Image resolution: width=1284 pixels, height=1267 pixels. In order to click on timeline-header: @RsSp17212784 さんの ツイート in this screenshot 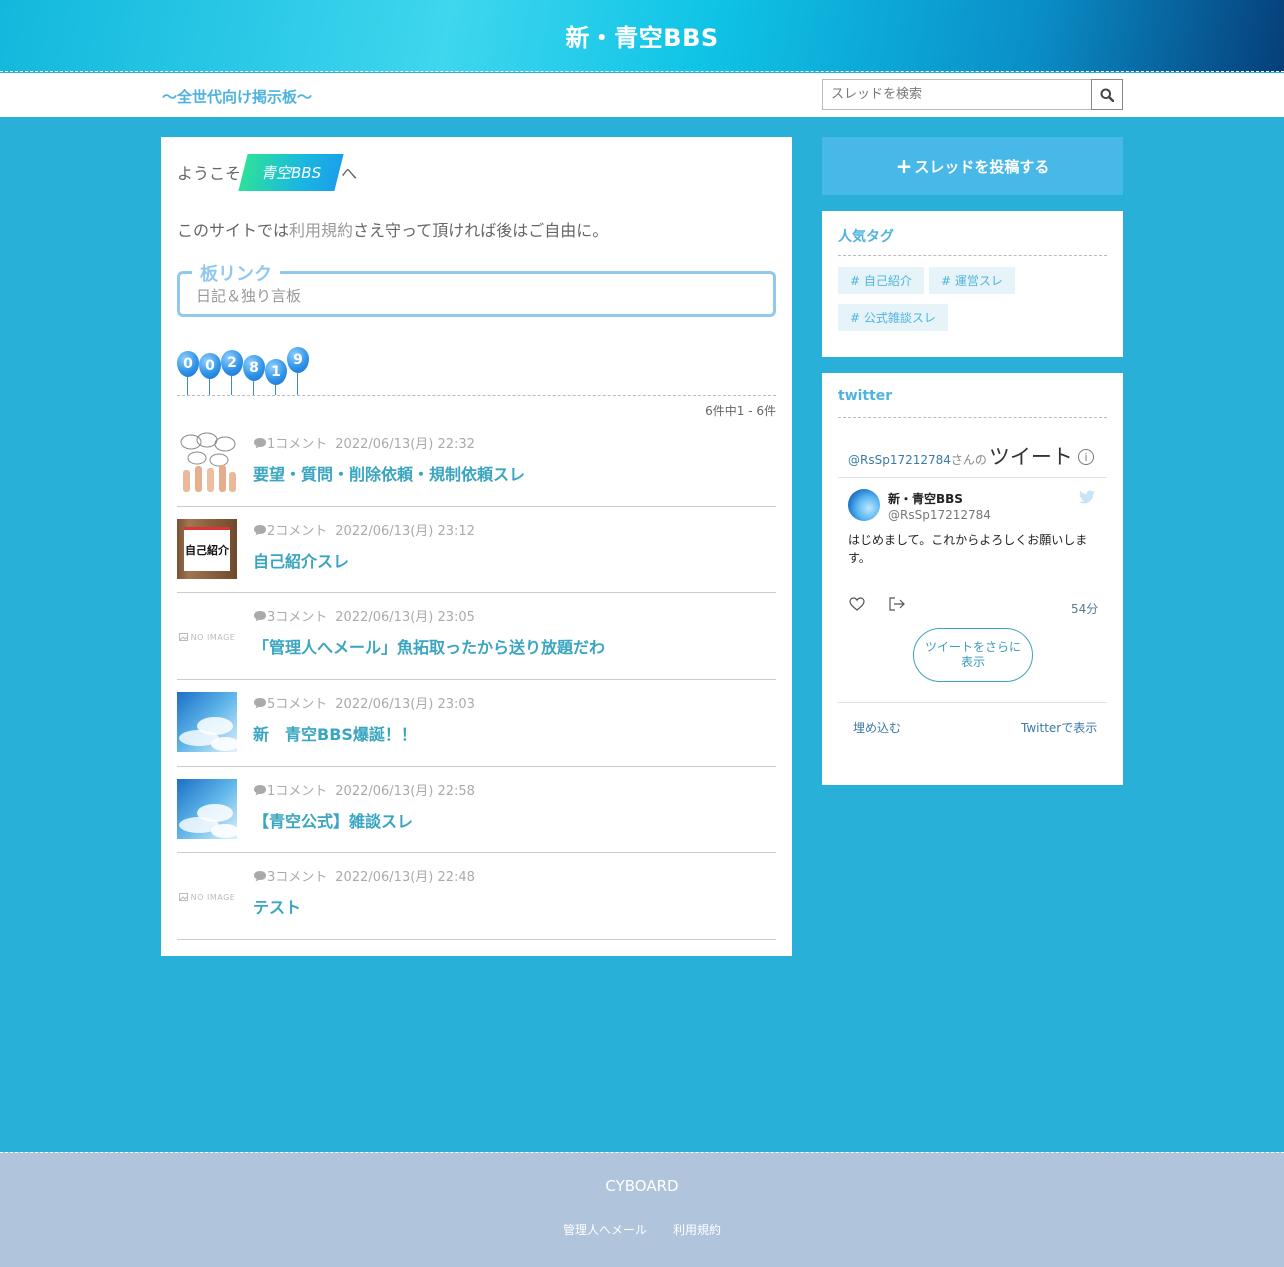, I will do `click(960, 456)`.